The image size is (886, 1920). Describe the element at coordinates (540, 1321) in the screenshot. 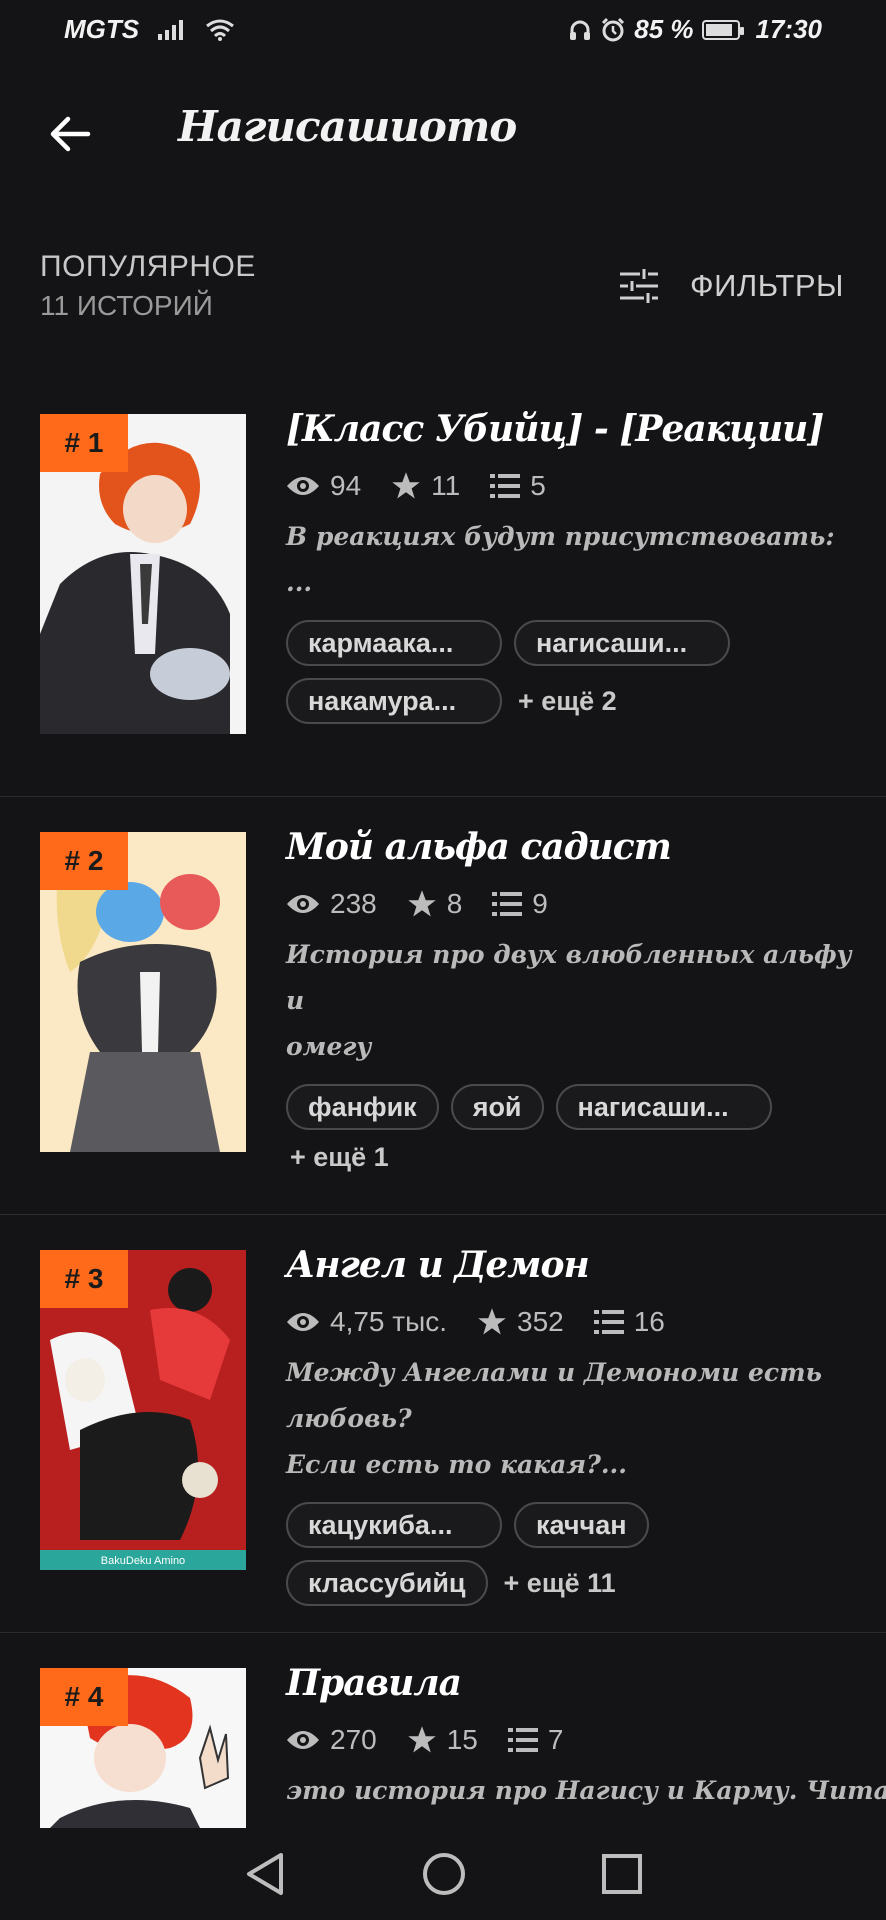

I see `stars-count: 352` at that location.